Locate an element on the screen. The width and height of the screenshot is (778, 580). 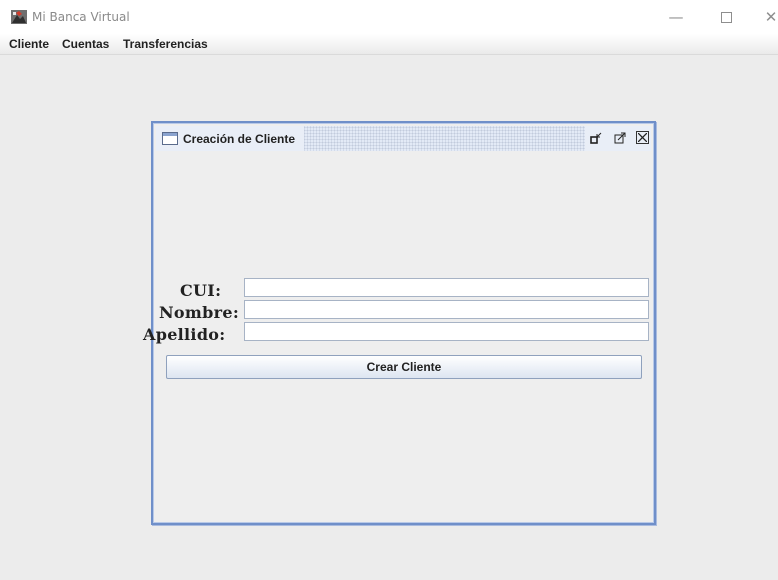
iconify-icon is located at coordinates (596, 138).